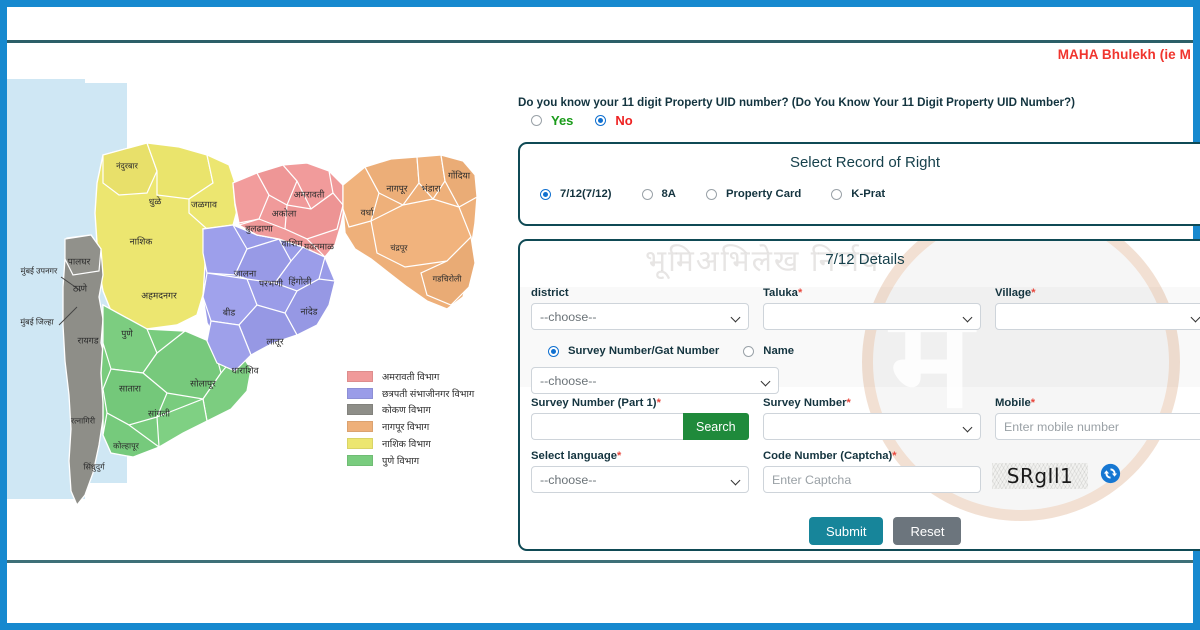  What do you see at coordinates (828, 456) in the screenshot?
I see `captcha-label-text: Code Number (Captcha)` at bounding box center [828, 456].